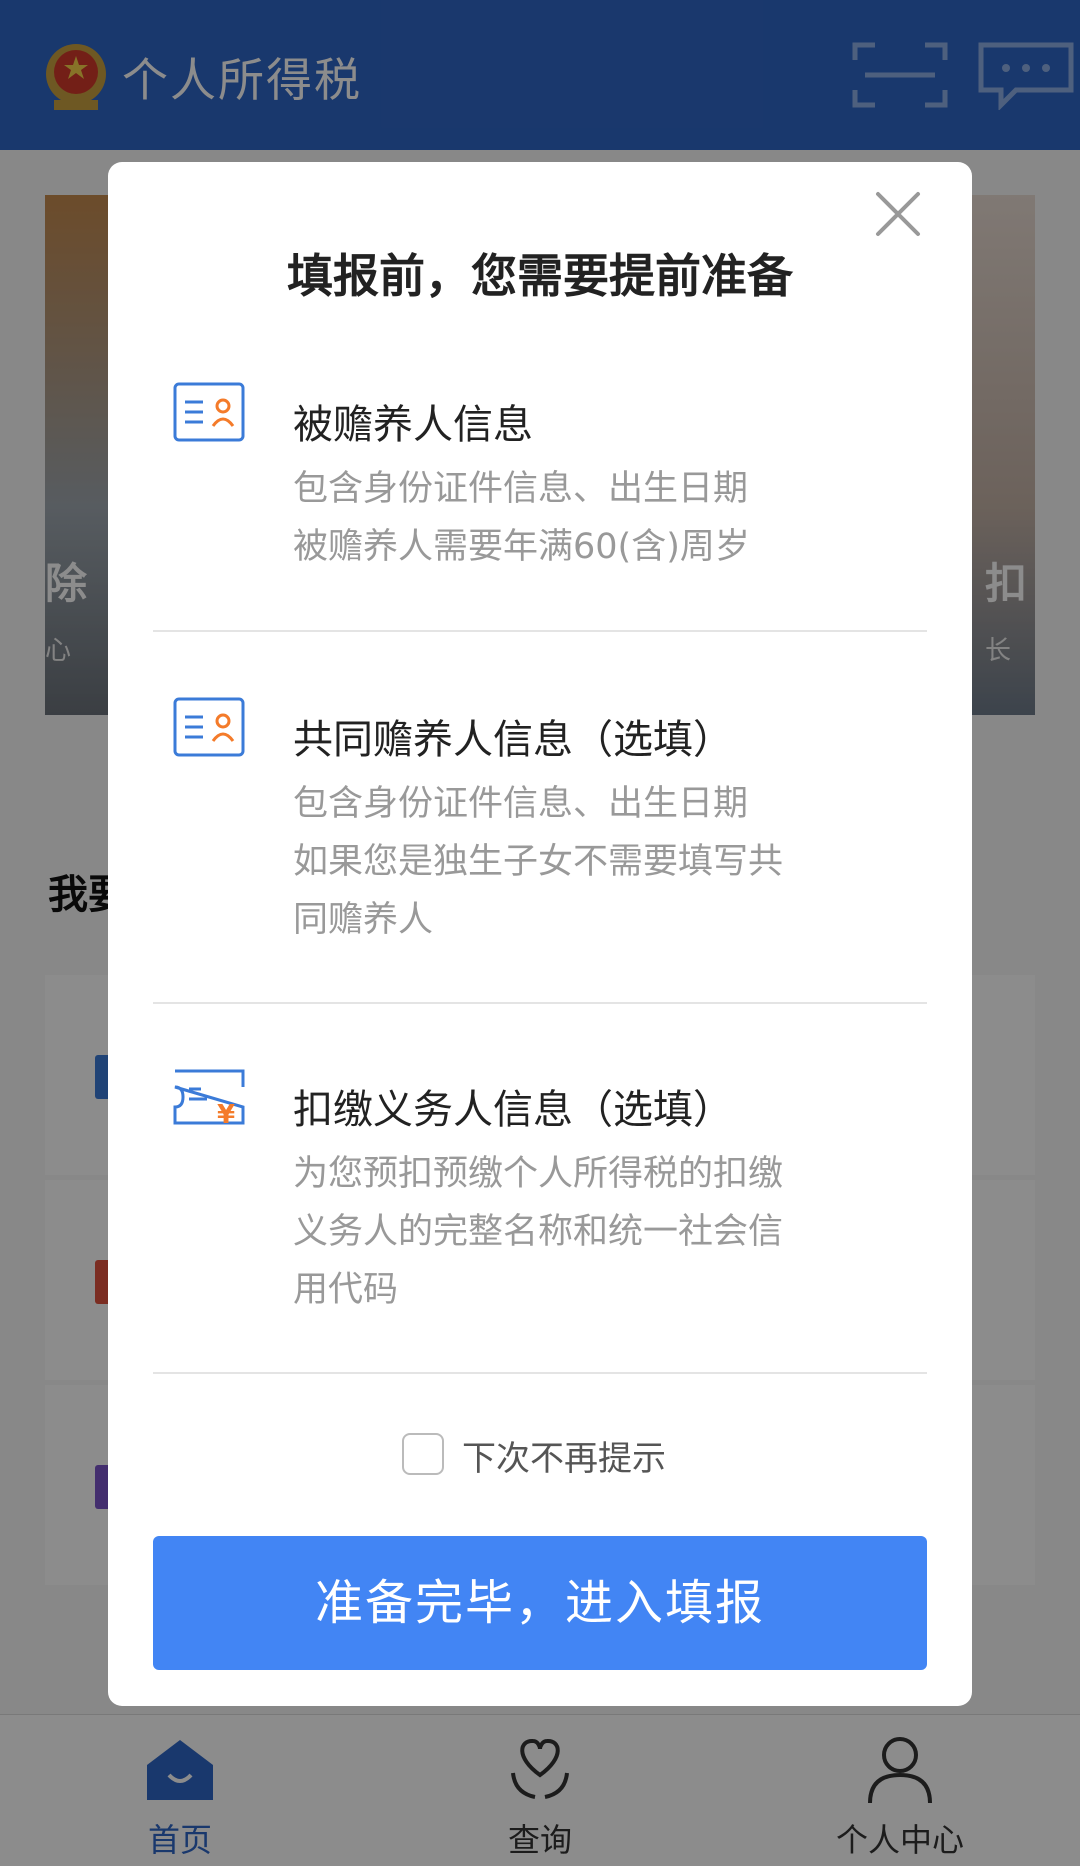 This screenshot has width=1080, height=1867. I want to click on desc-line: 被赡养人需要年满60(含)周岁, so click(521, 547).